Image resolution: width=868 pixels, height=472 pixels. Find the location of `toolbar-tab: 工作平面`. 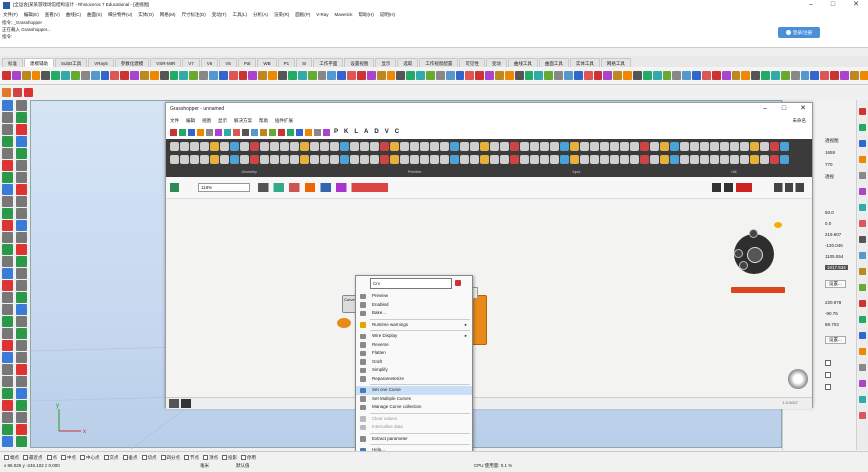

toolbar-tab: 工作平面 is located at coordinates (328, 62).